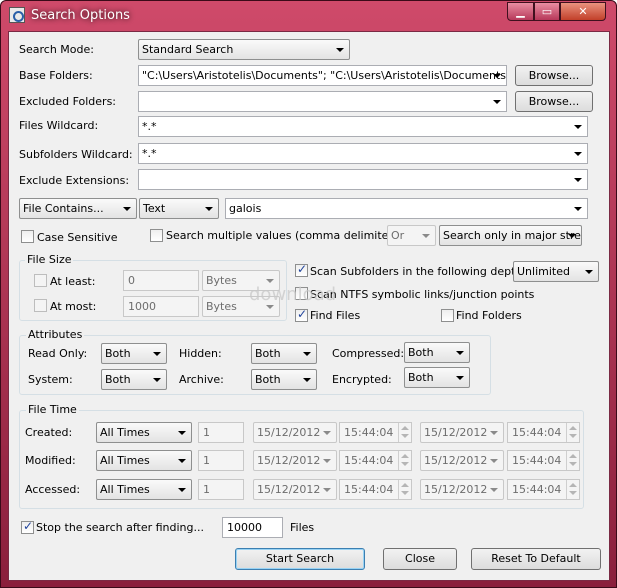  Describe the element at coordinates (462, 460) in the screenshot. I see `modified-date-to: 15/12/2012` at that location.